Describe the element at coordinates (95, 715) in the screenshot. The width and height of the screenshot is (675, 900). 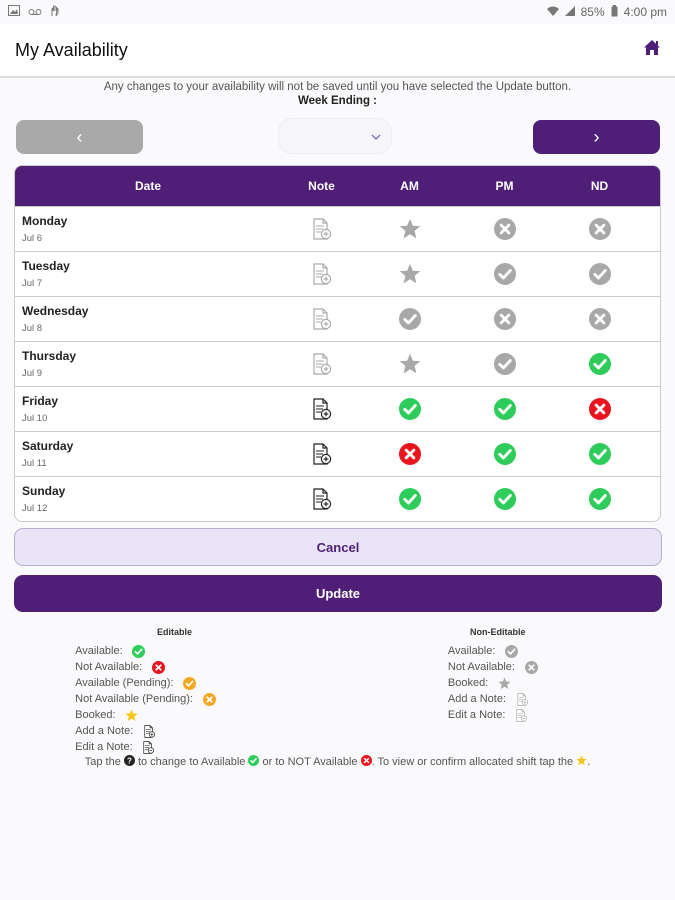
I see `legend-label: Booked:` at that location.